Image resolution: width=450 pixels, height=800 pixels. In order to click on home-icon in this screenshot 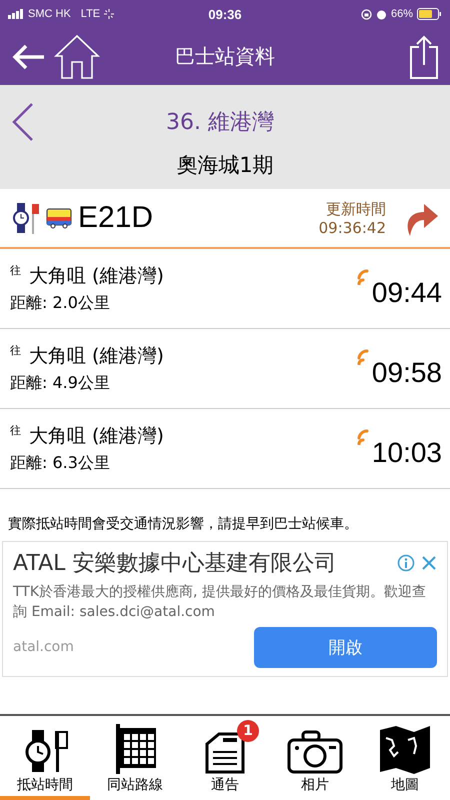, I will do `click(77, 57)`.